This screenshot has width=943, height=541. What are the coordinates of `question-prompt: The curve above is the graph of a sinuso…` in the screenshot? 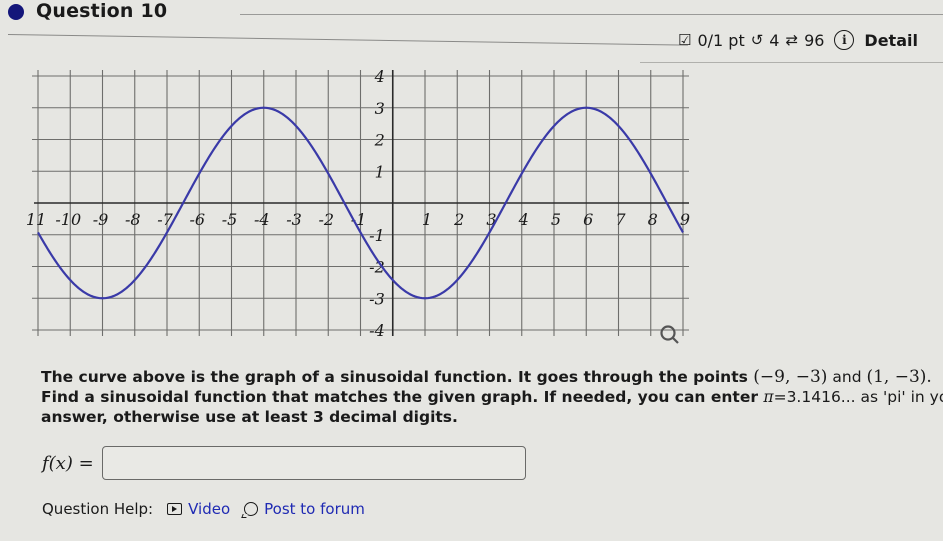 It's located at (492, 397).